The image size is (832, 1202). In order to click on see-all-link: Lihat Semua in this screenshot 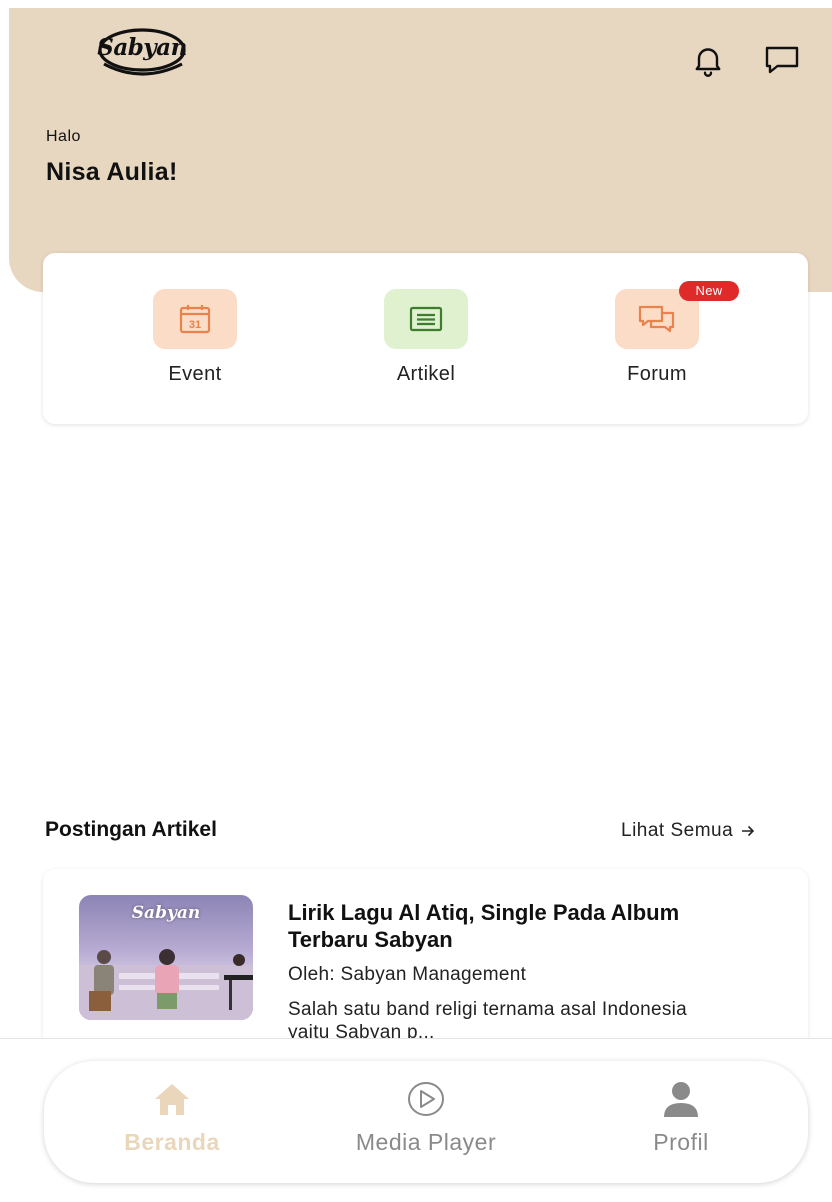, I will do `click(688, 831)`.